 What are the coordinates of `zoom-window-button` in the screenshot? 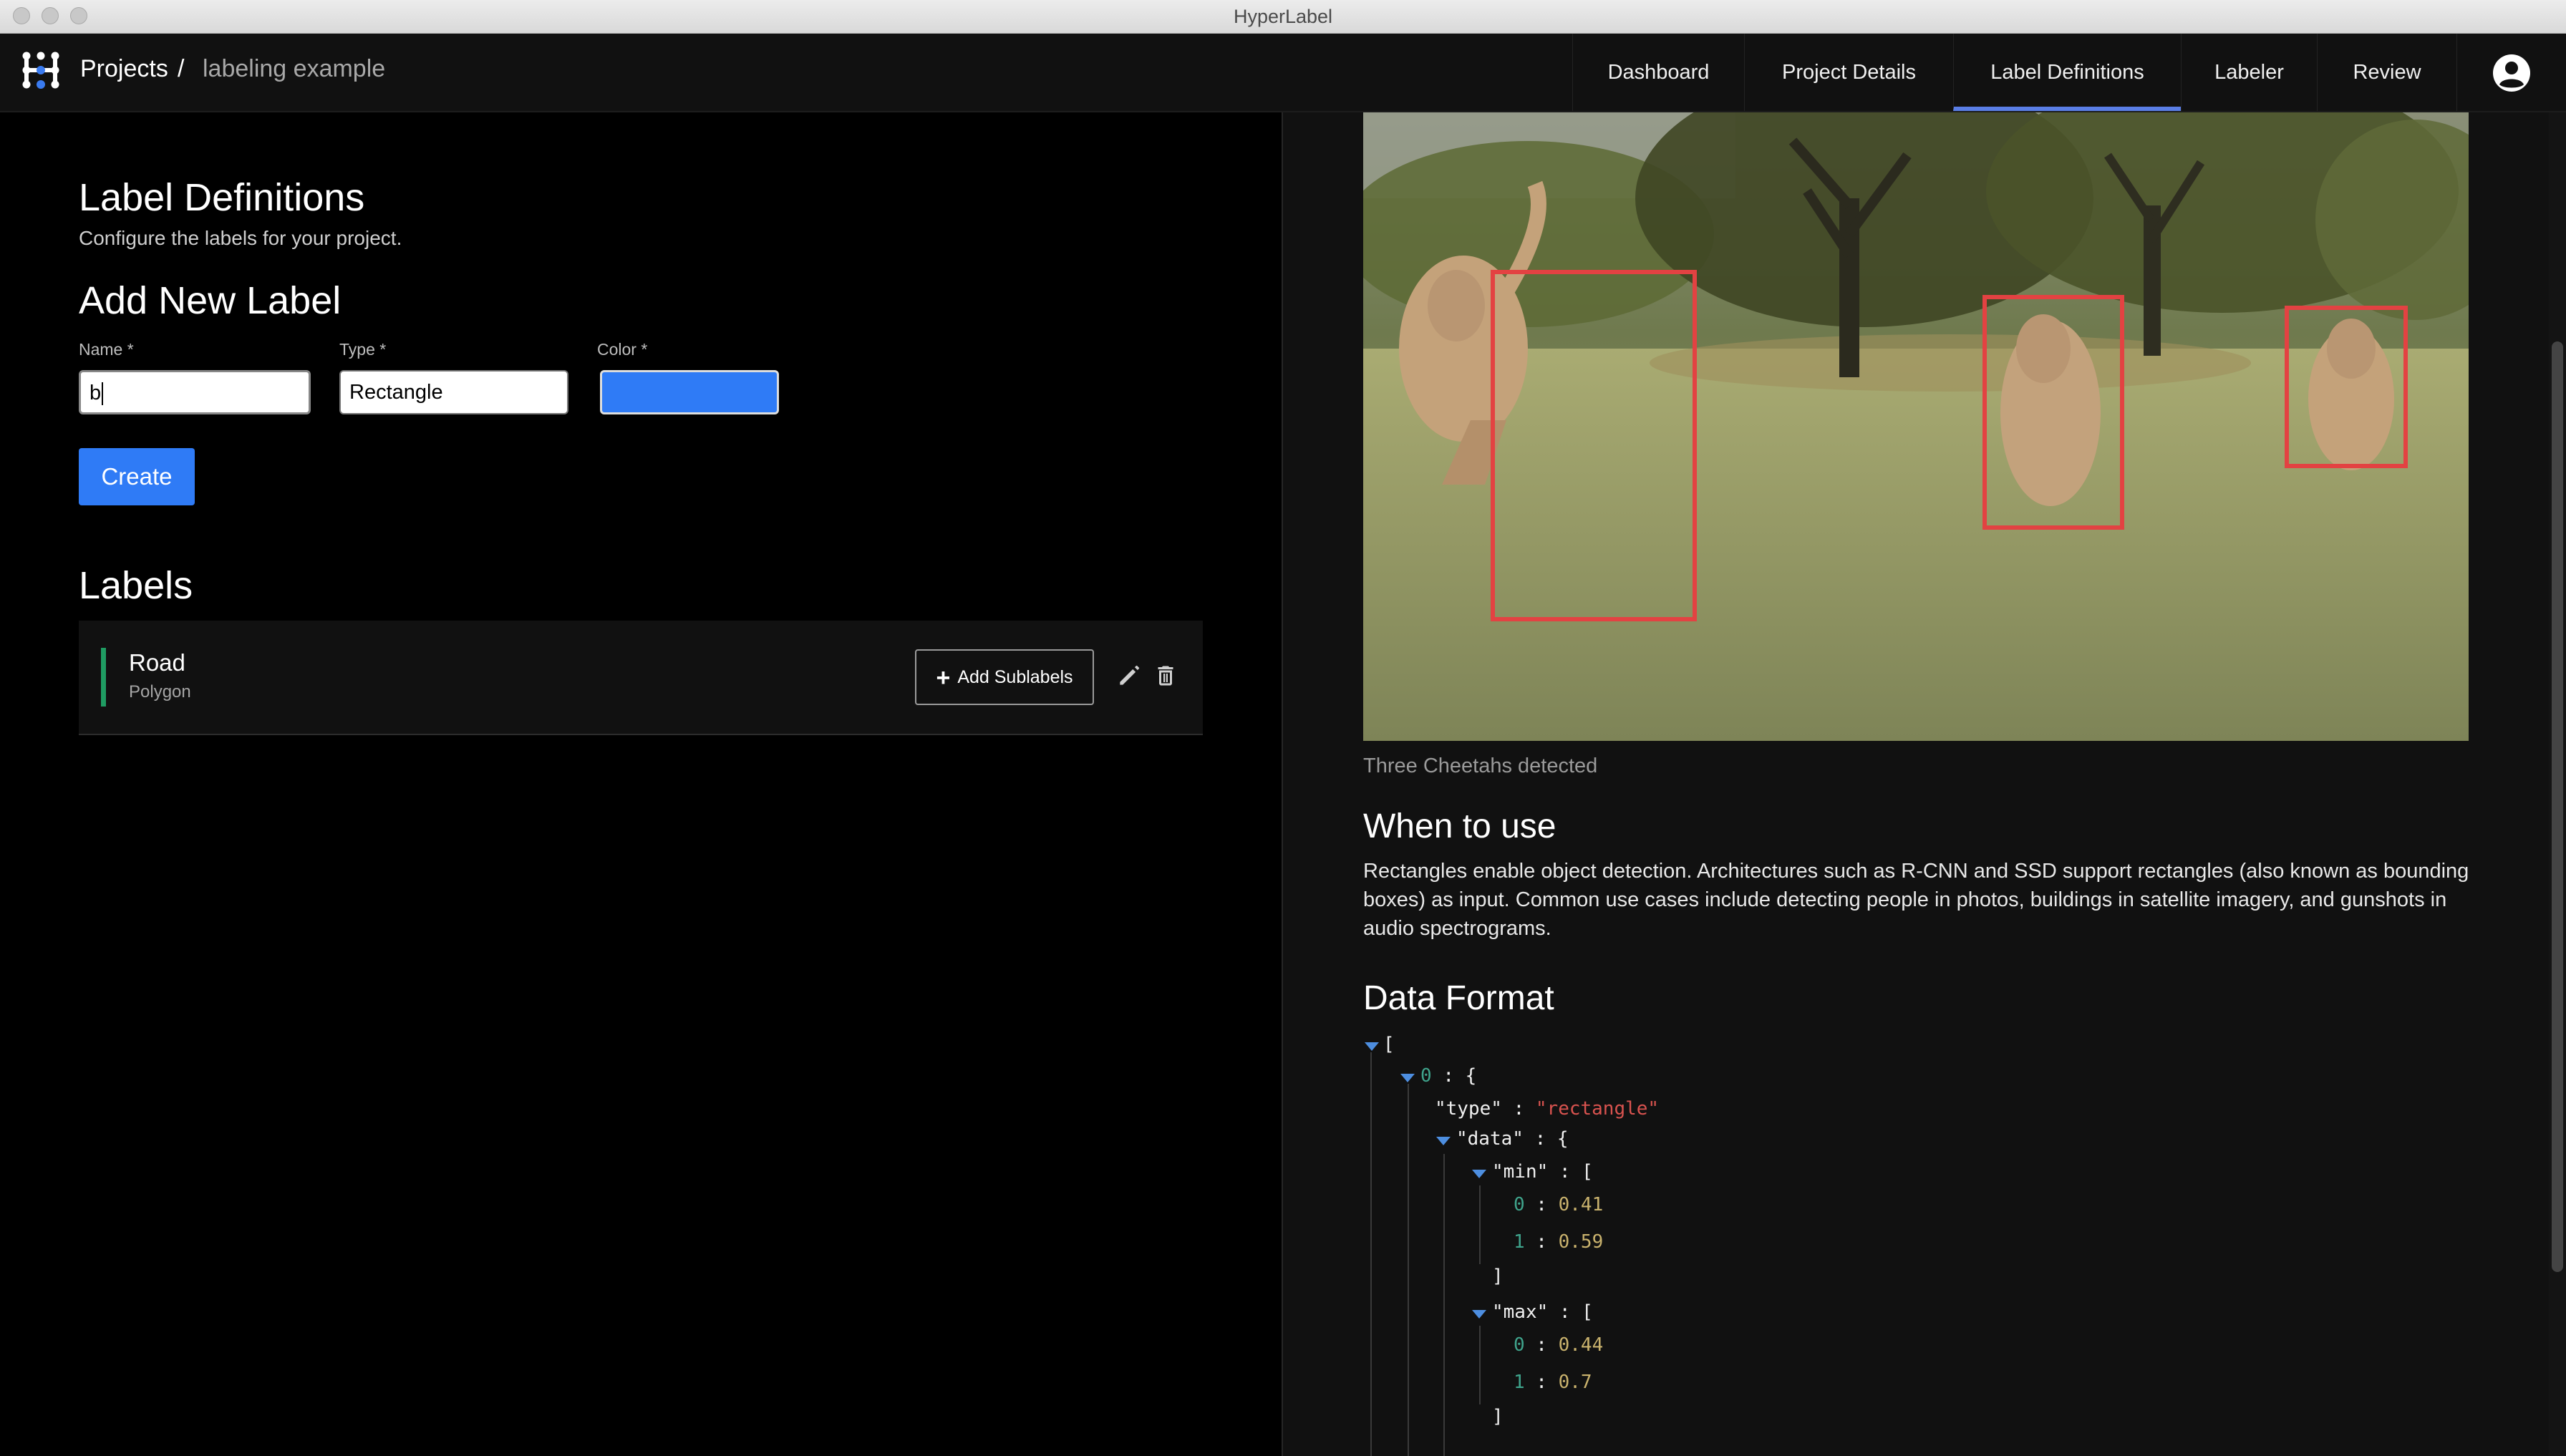 It's located at (78, 15).